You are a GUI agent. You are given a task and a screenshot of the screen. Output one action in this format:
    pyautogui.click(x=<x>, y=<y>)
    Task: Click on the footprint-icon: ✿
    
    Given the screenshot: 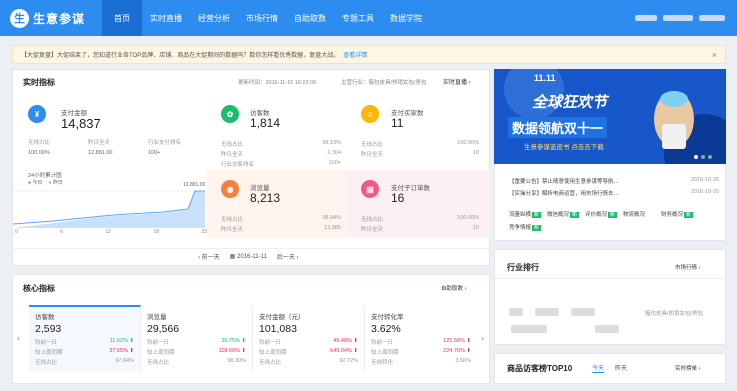 What is the action you would take?
    pyautogui.click(x=230, y=114)
    